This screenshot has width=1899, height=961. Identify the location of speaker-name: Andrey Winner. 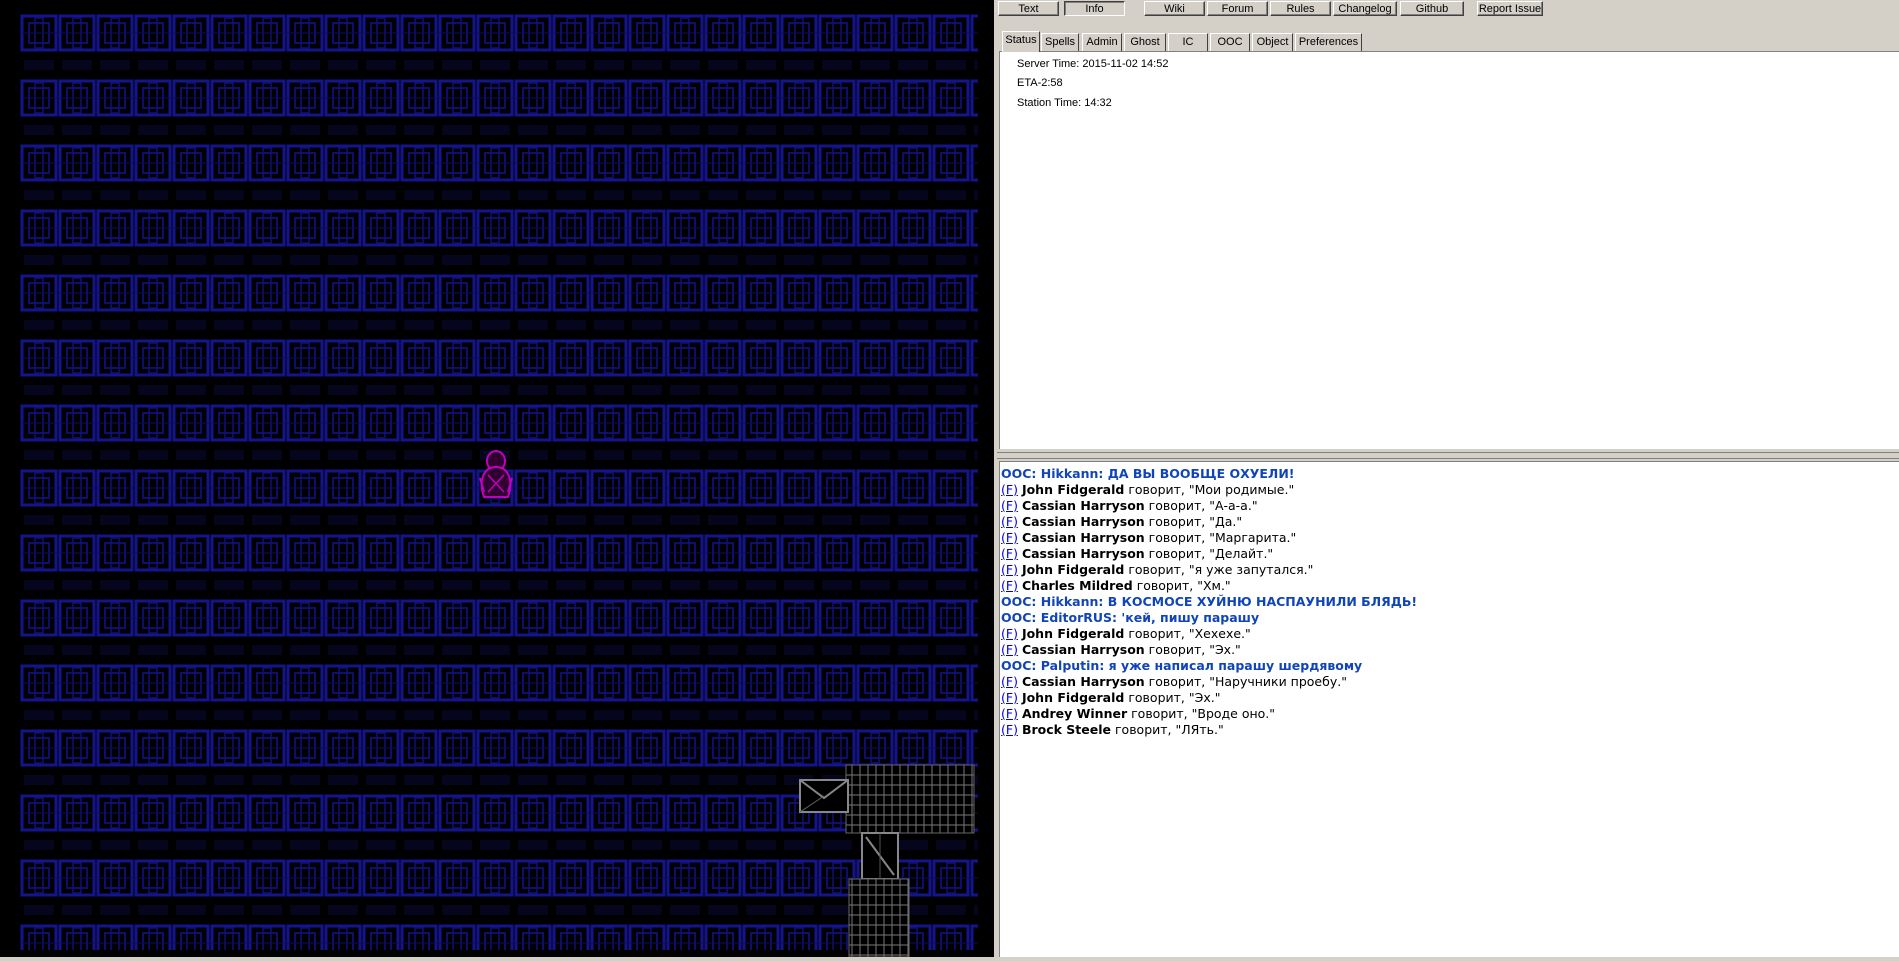
(1074, 713).